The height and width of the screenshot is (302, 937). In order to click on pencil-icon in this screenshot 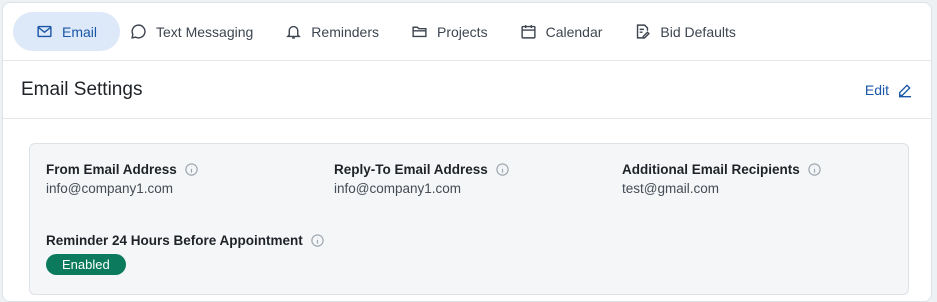, I will do `click(905, 90)`.